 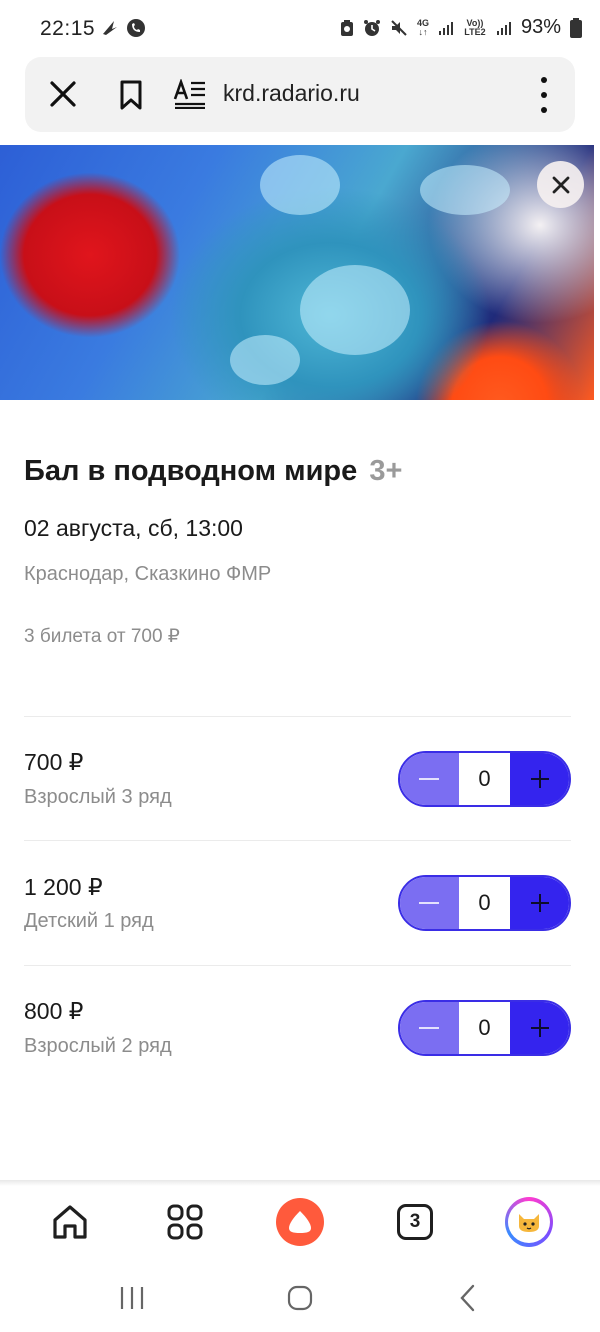 What do you see at coordinates (475, 27) in the screenshot?
I see `volte-icon: Vo)) LTE2` at bounding box center [475, 27].